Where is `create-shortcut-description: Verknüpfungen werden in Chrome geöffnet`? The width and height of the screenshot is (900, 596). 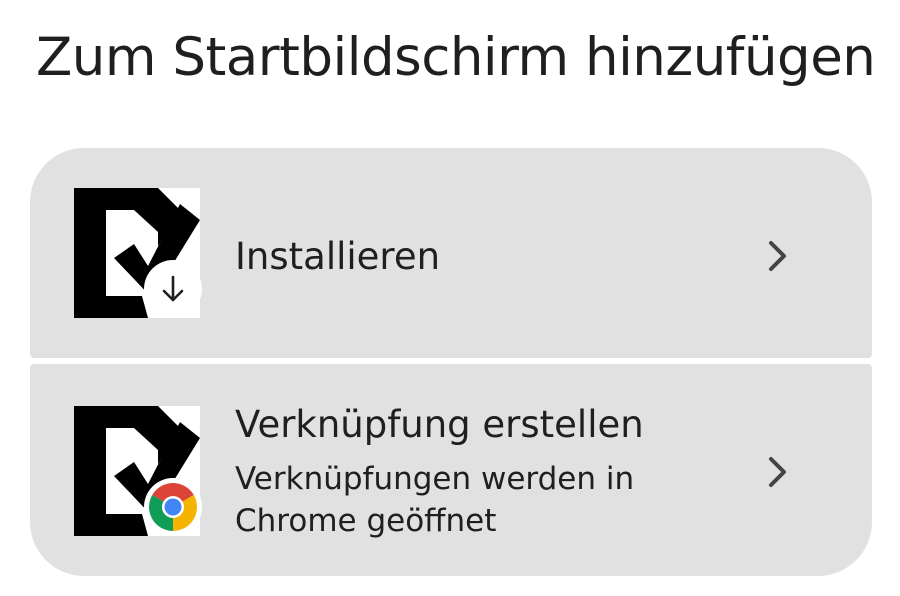
create-shortcut-description: Verknüpfungen werden in Chrome geöffnet is located at coordinates (435, 500).